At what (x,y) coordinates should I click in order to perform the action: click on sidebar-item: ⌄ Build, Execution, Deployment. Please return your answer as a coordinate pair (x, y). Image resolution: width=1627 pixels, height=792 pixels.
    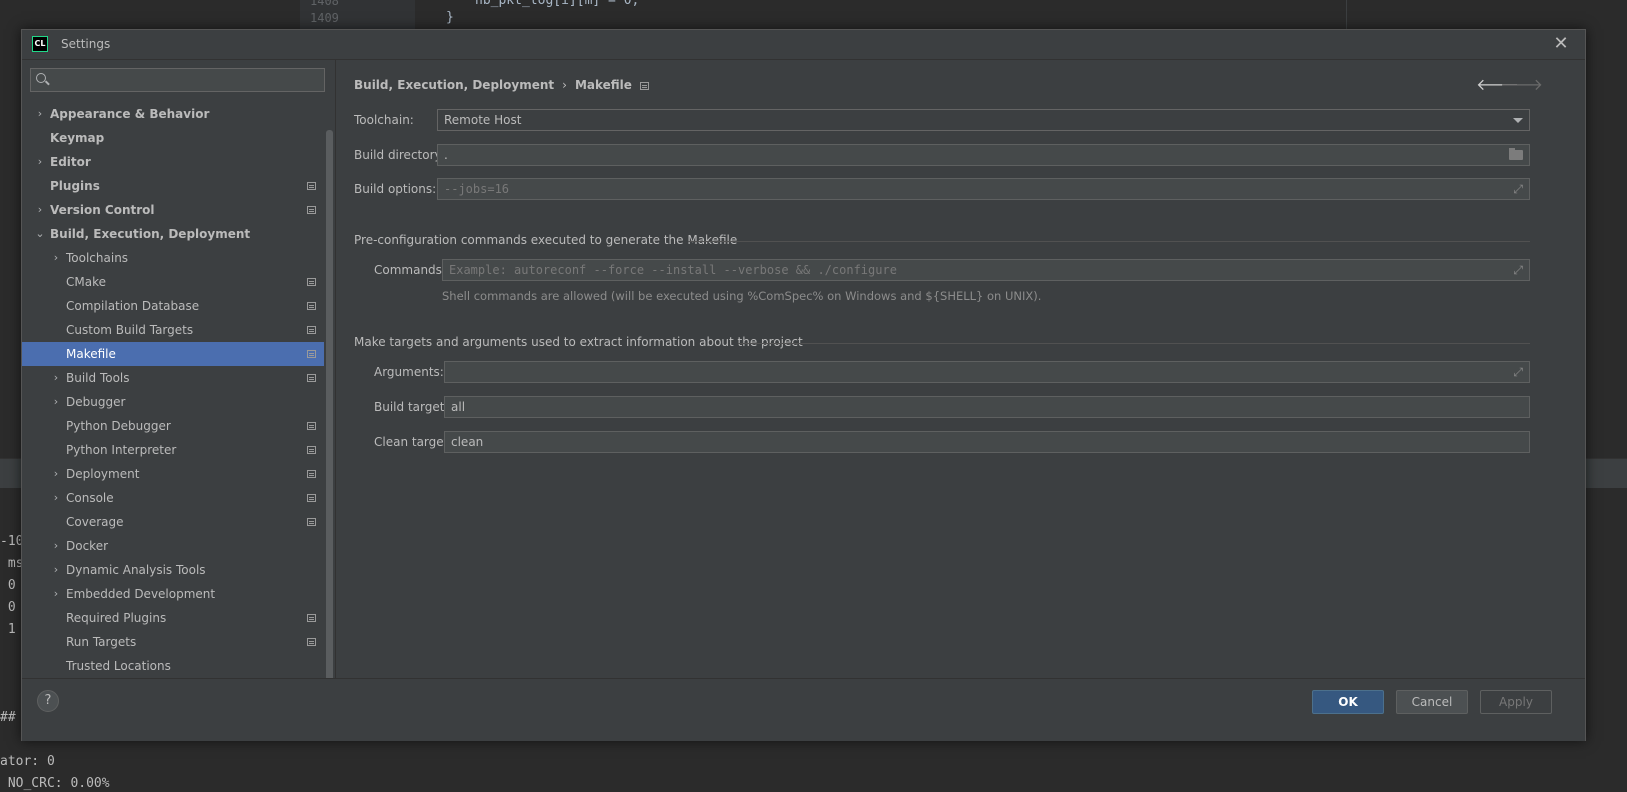
    Looking at the image, I should click on (173, 234).